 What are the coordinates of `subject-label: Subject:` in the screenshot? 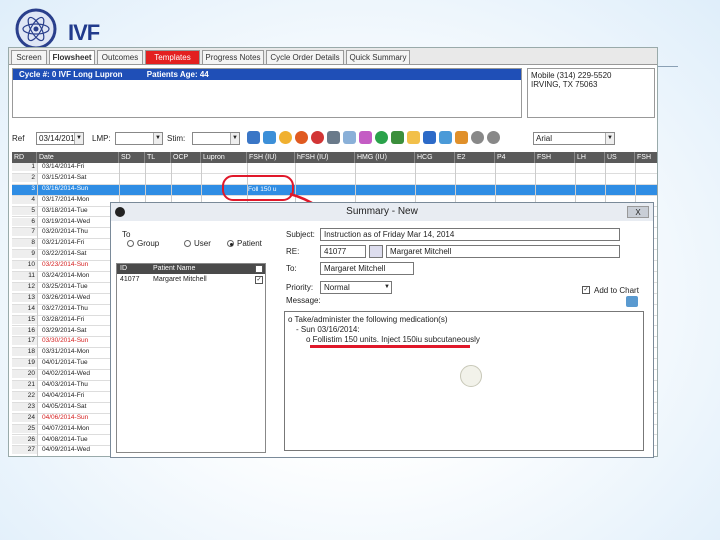 It's located at (300, 234).